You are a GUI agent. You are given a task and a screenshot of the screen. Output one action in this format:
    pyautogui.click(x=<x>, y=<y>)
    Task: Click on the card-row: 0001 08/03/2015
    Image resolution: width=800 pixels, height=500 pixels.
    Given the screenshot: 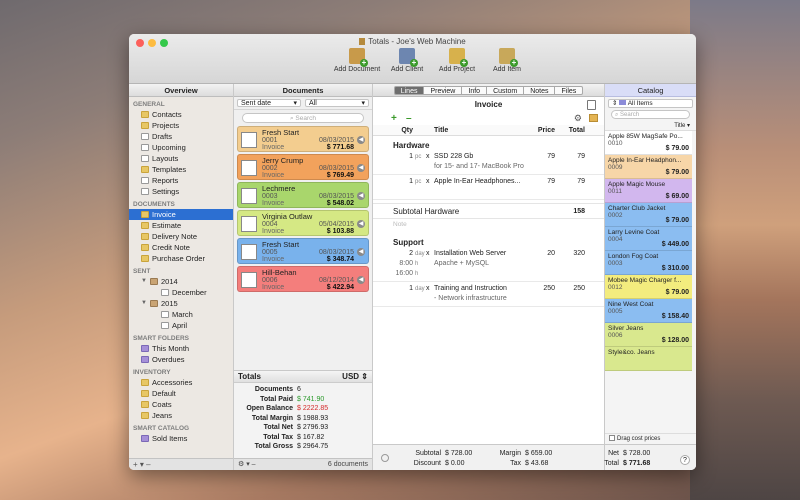 What is the action you would take?
    pyautogui.click(x=315, y=140)
    